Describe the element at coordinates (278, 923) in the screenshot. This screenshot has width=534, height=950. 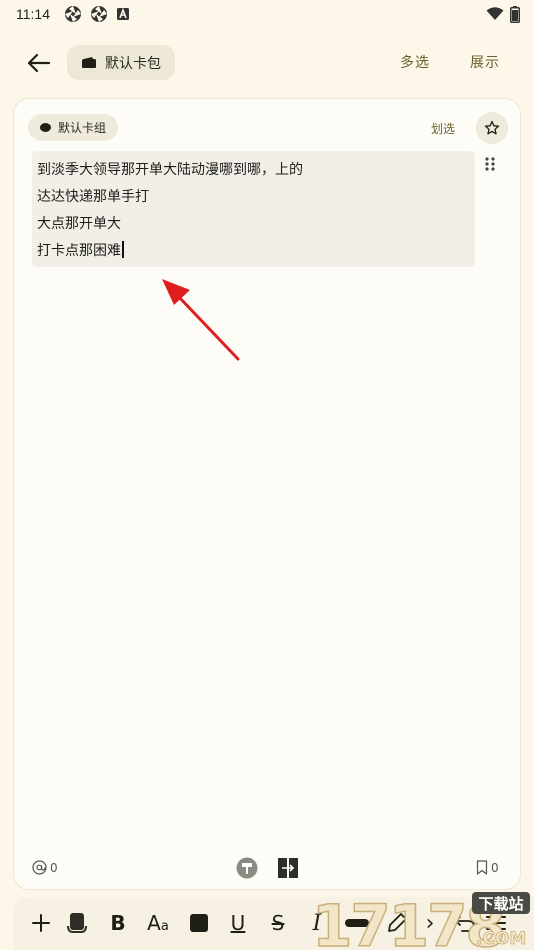
I see `strikethrough-icon: S` at that location.